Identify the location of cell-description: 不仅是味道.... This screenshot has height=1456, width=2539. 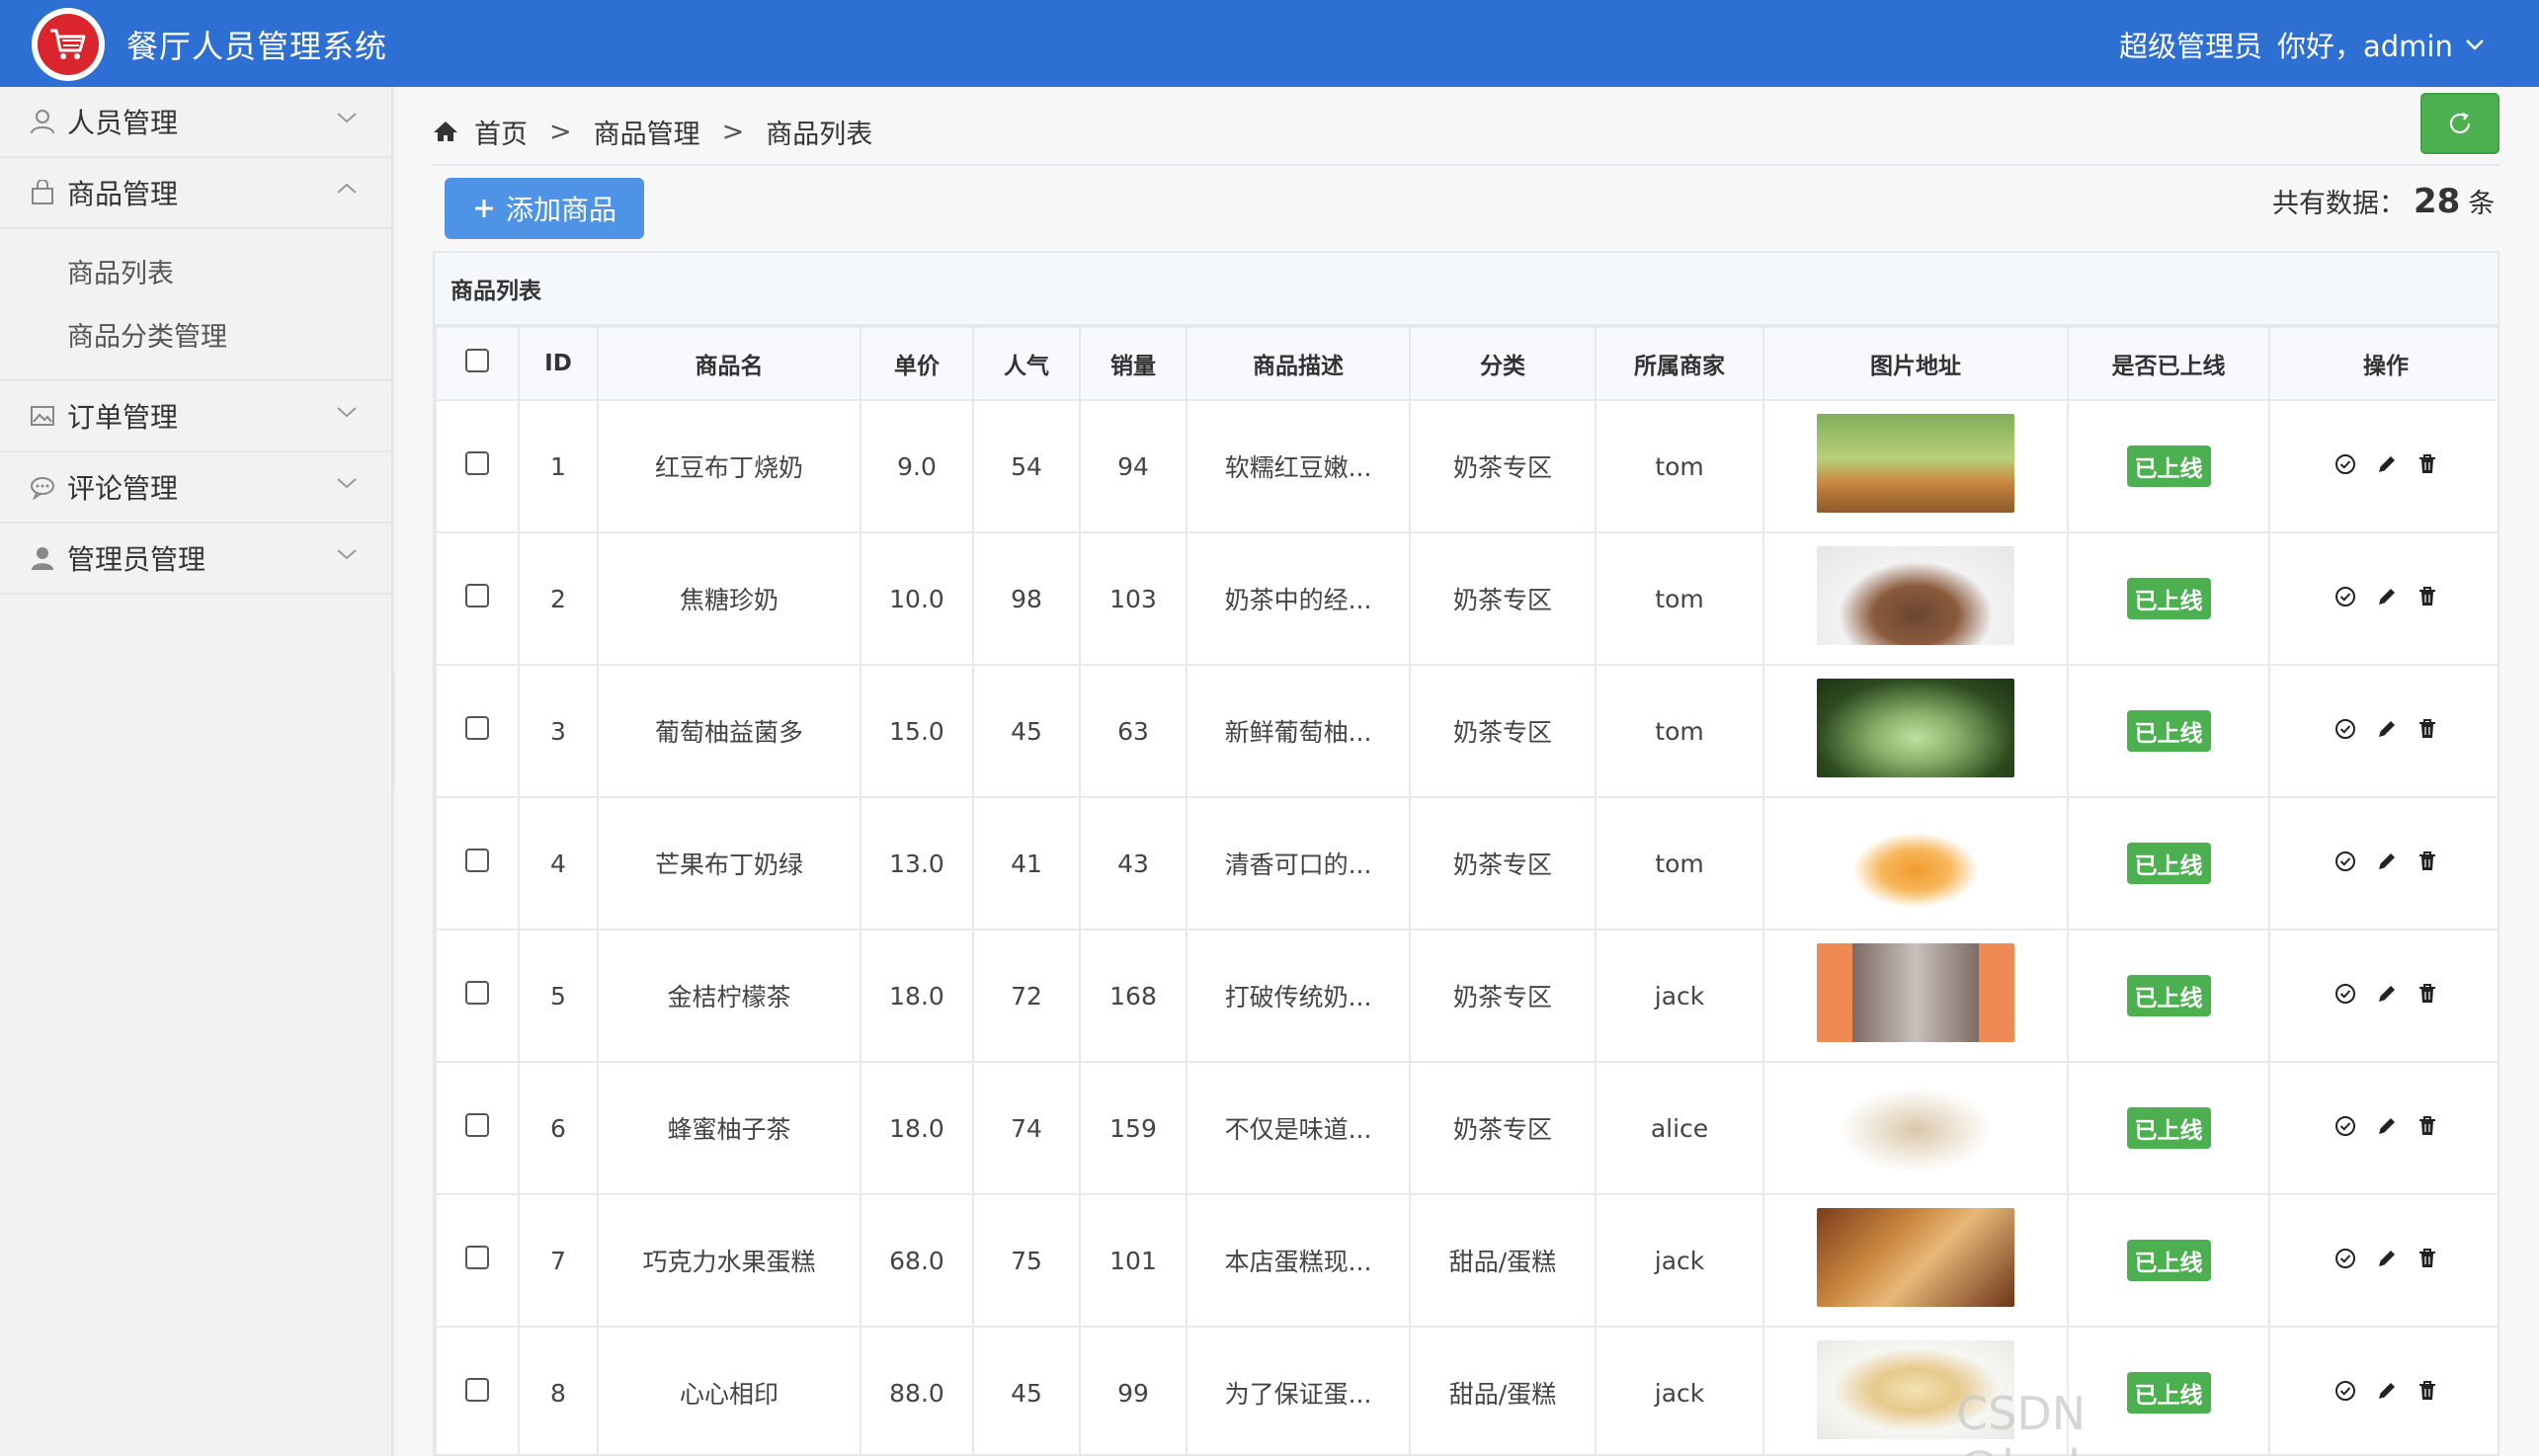
(1298, 1128).